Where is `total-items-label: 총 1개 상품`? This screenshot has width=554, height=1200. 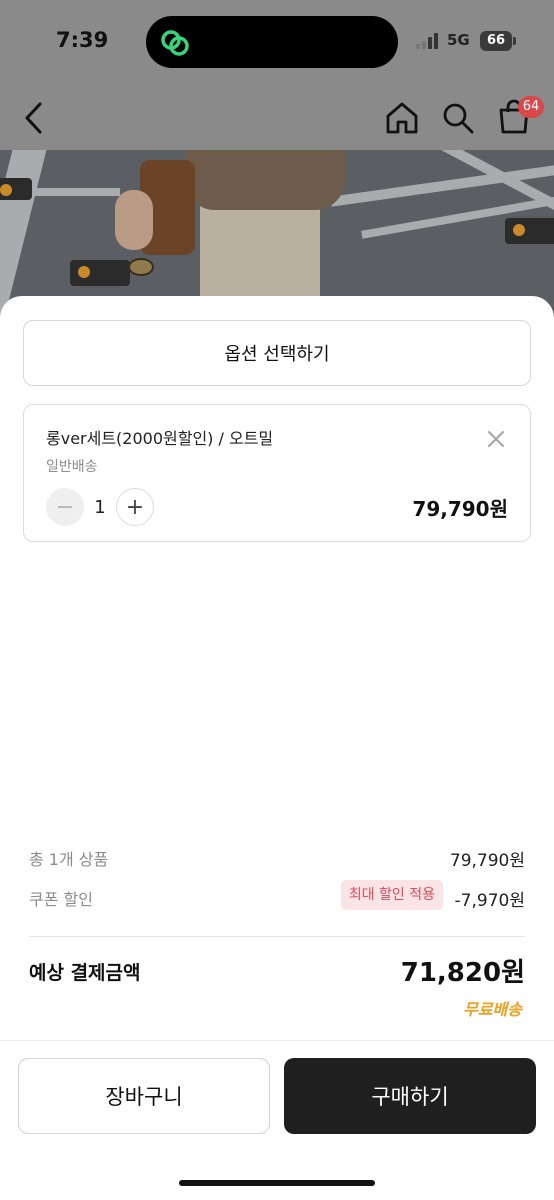
total-items-label: 총 1개 상품 is located at coordinates (69, 859).